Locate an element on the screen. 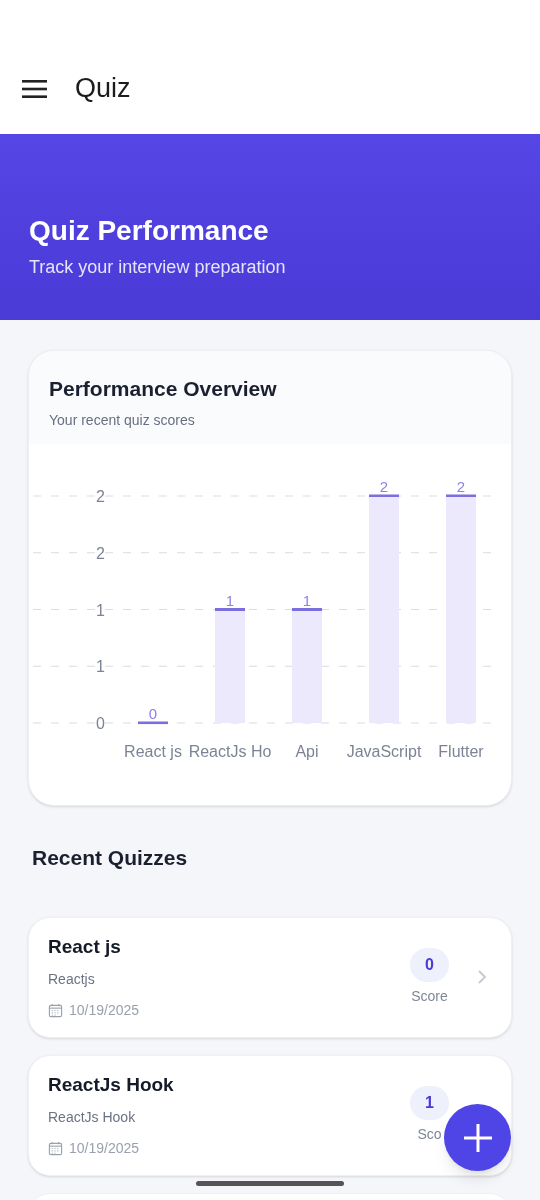 This screenshot has width=540, height=1200. axis-label: React js is located at coordinates (153, 751).